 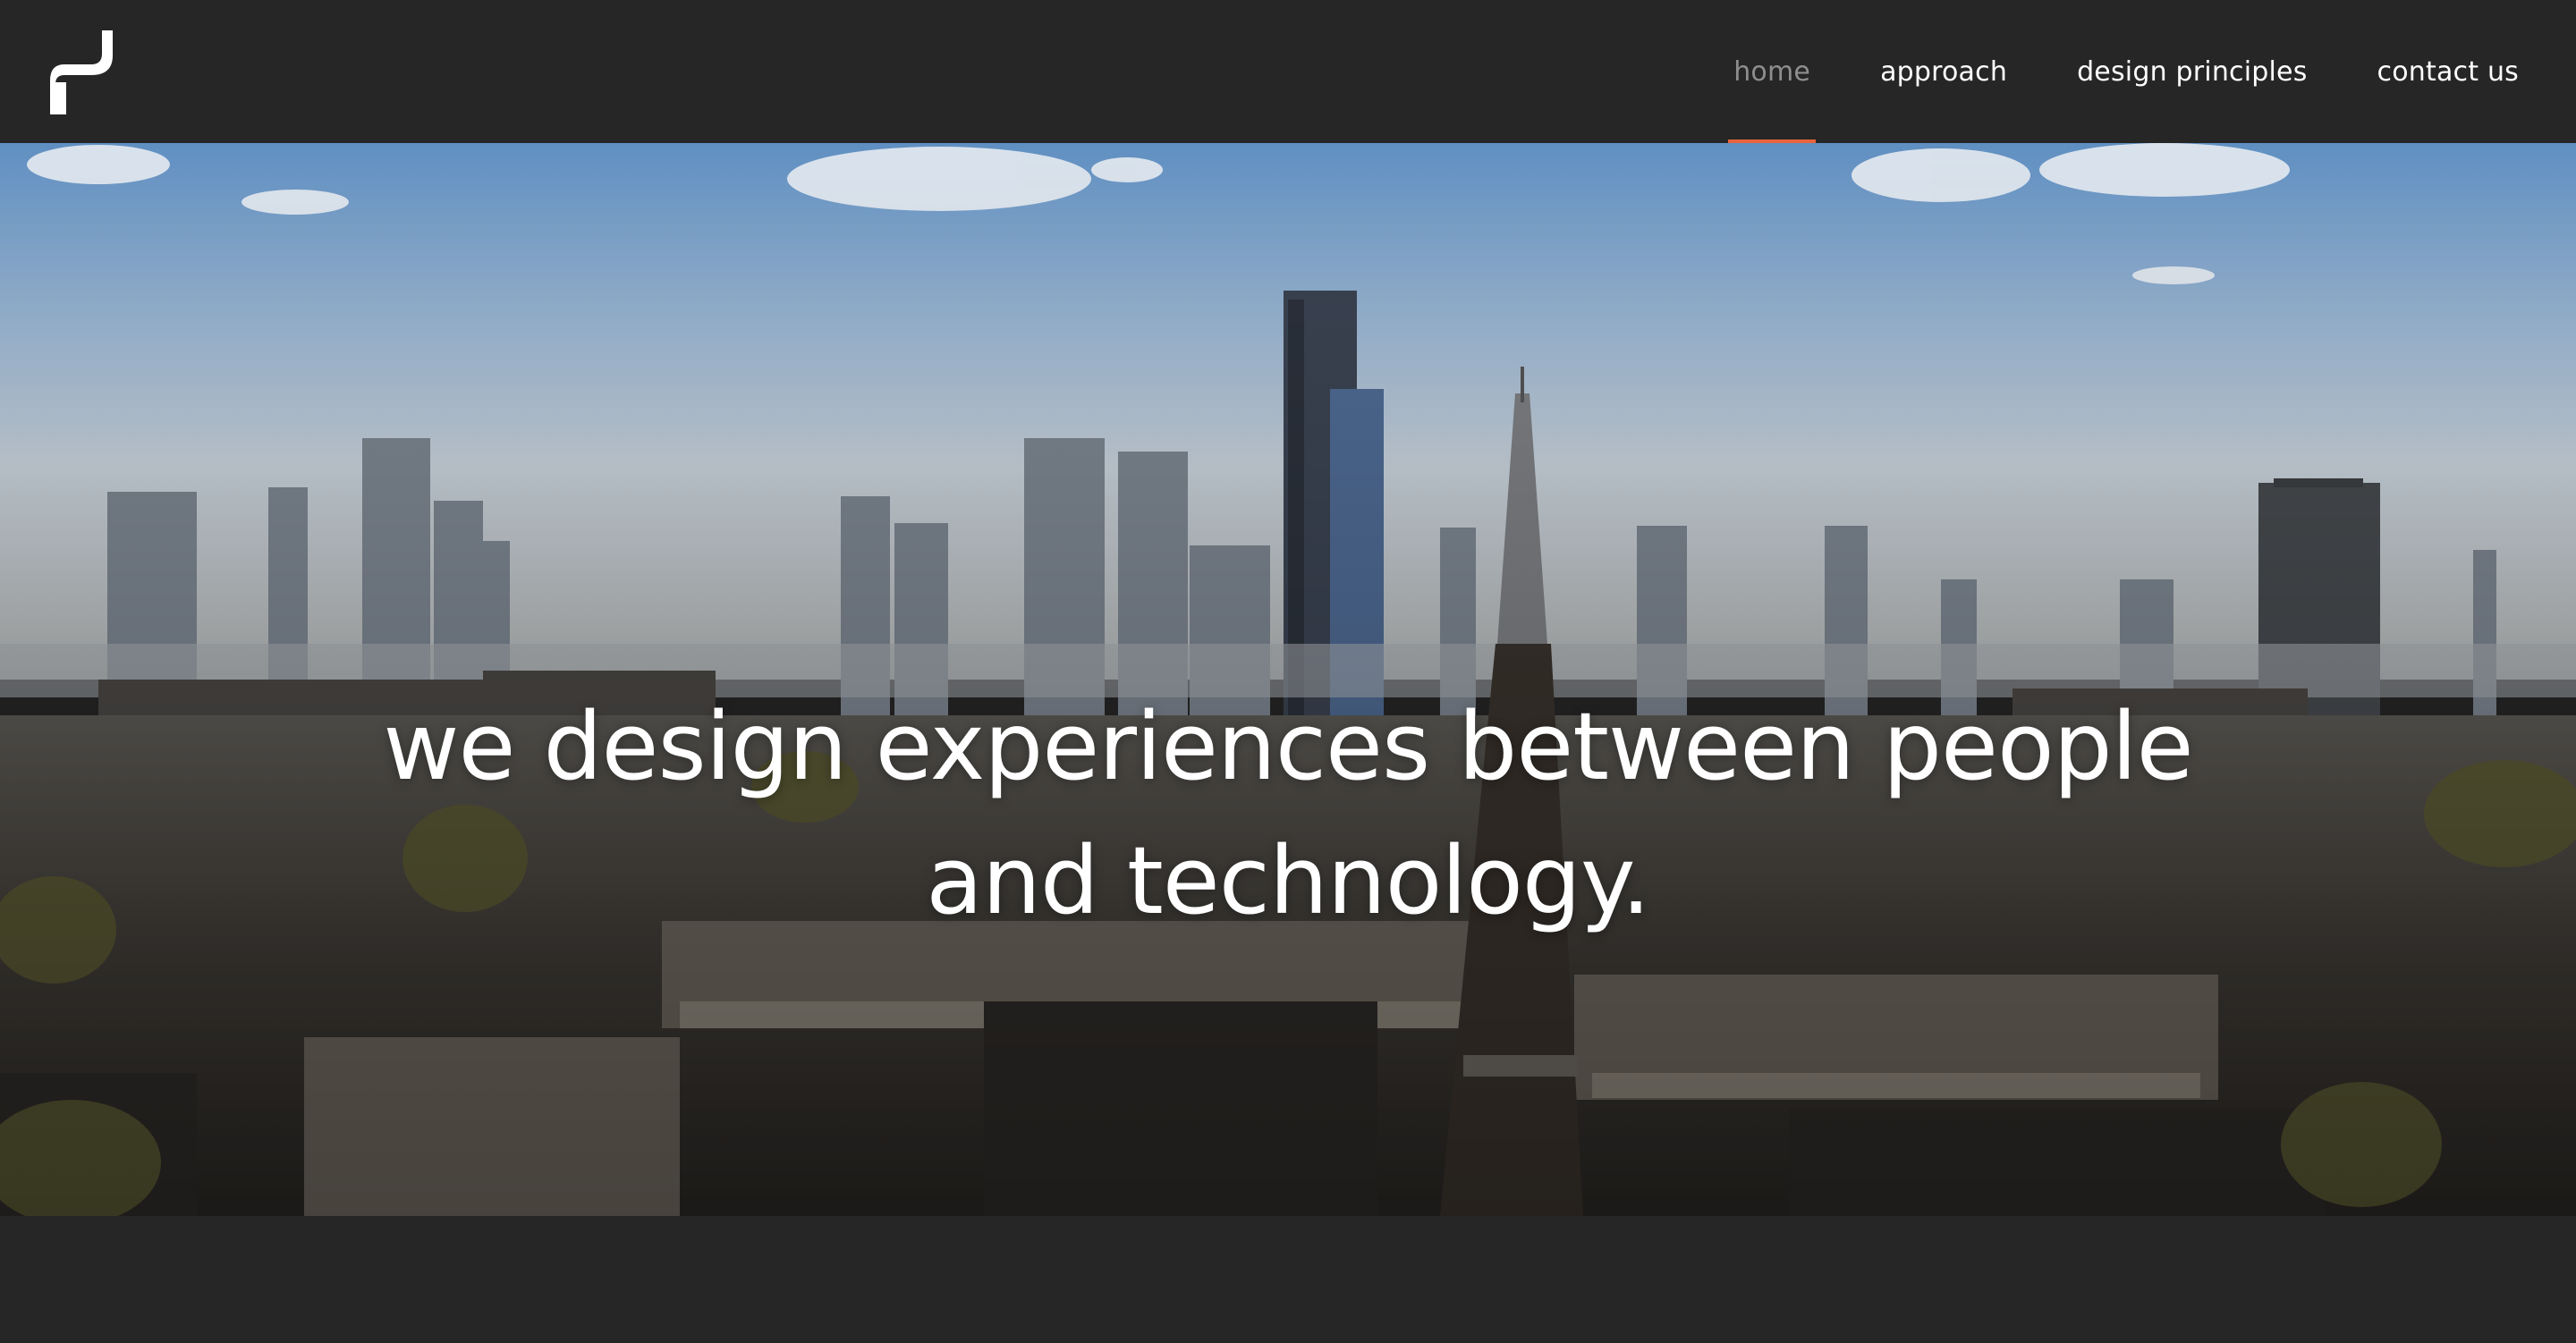 What do you see at coordinates (1288, 881) in the screenshot?
I see `hero-headline-line-2: and technology.` at bounding box center [1288, 881].